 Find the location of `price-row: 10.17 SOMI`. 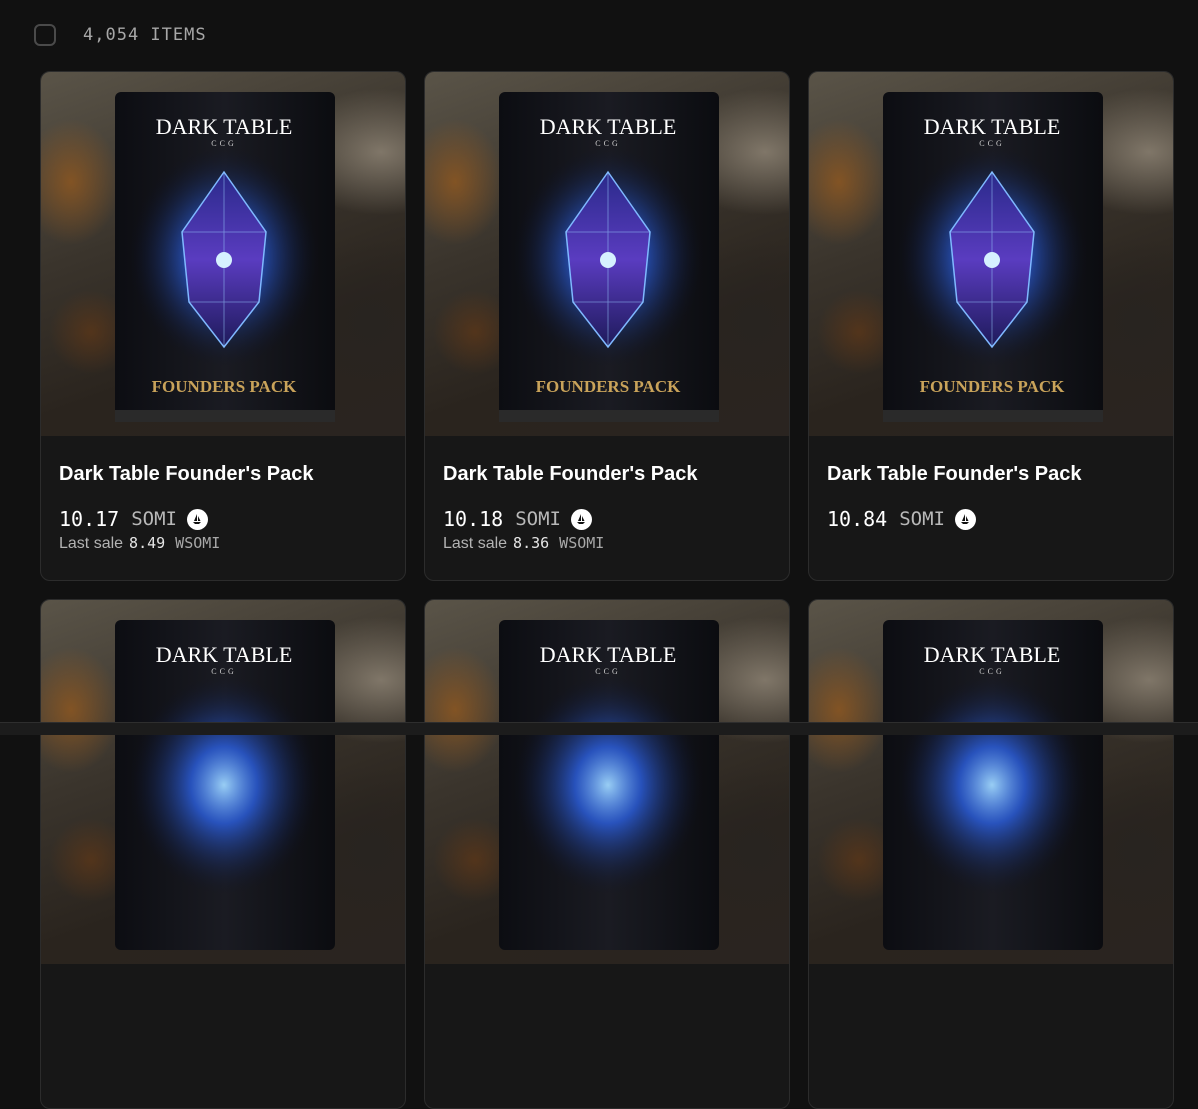

price-row: 10.17 SOMI is located at coordinates (223, 519).